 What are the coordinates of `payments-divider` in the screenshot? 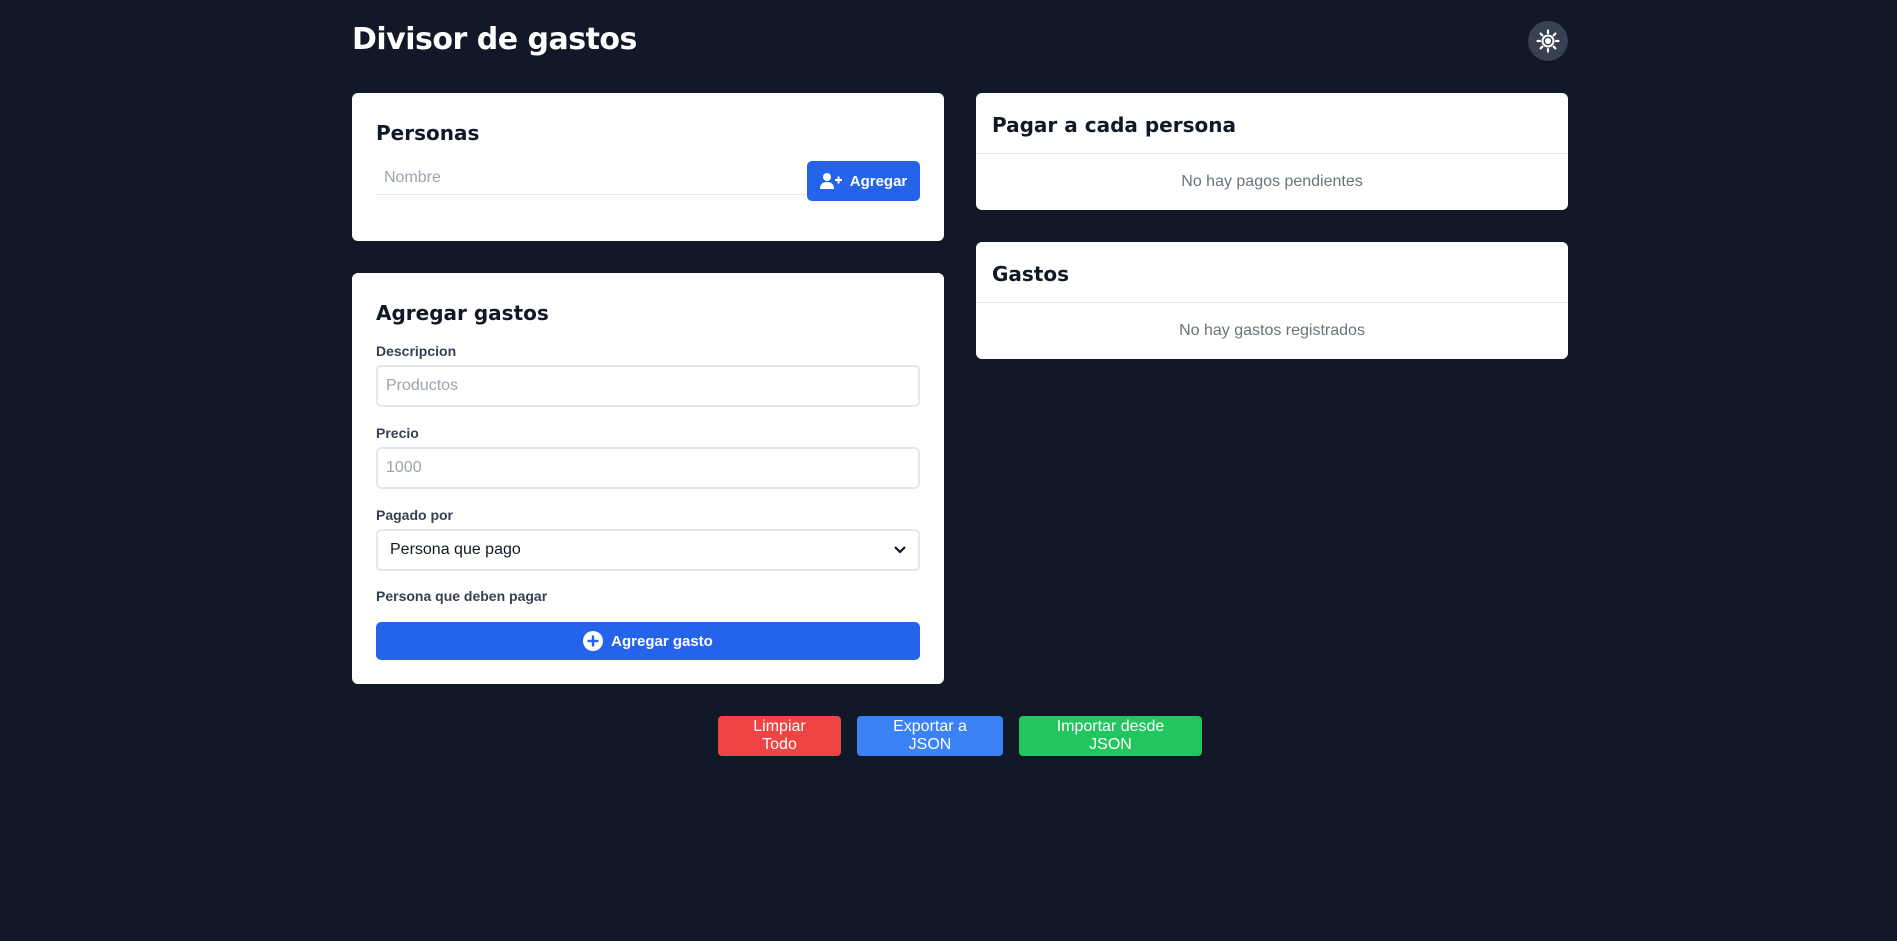 It's located at (1272, 153).